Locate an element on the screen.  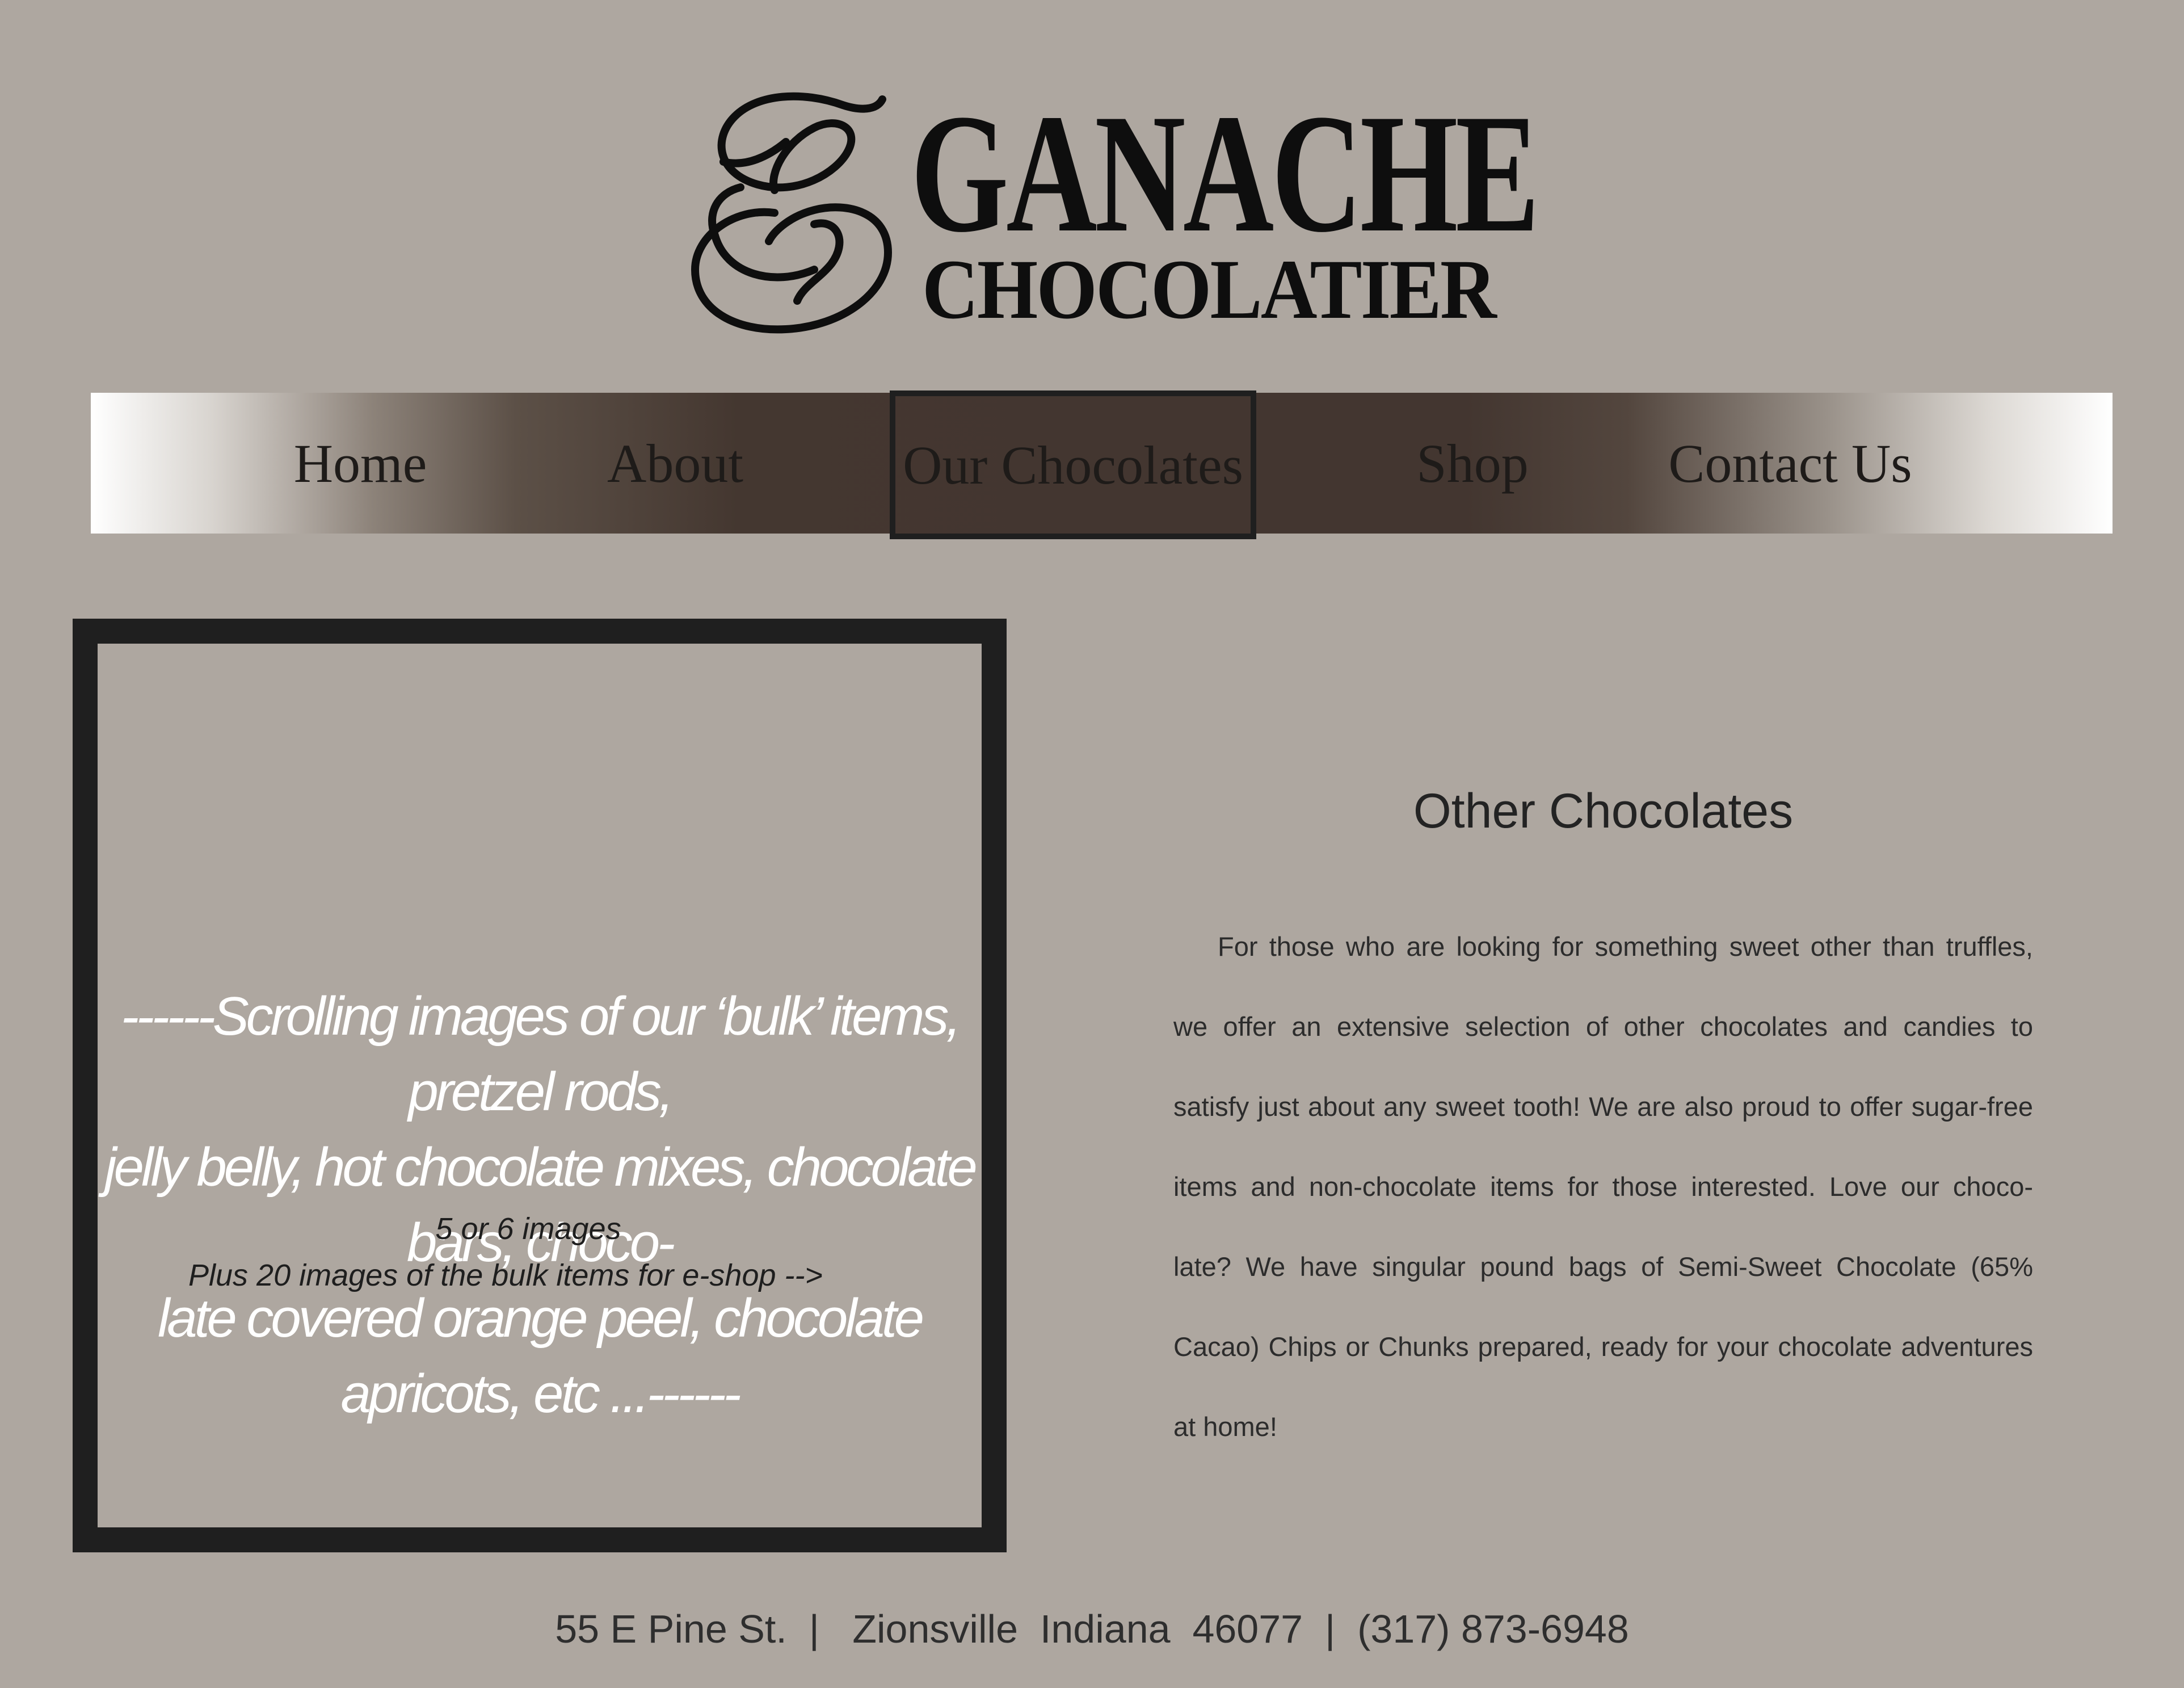
brand-tagline: CHOCOLATIER is located at coordinates (1209, 289).